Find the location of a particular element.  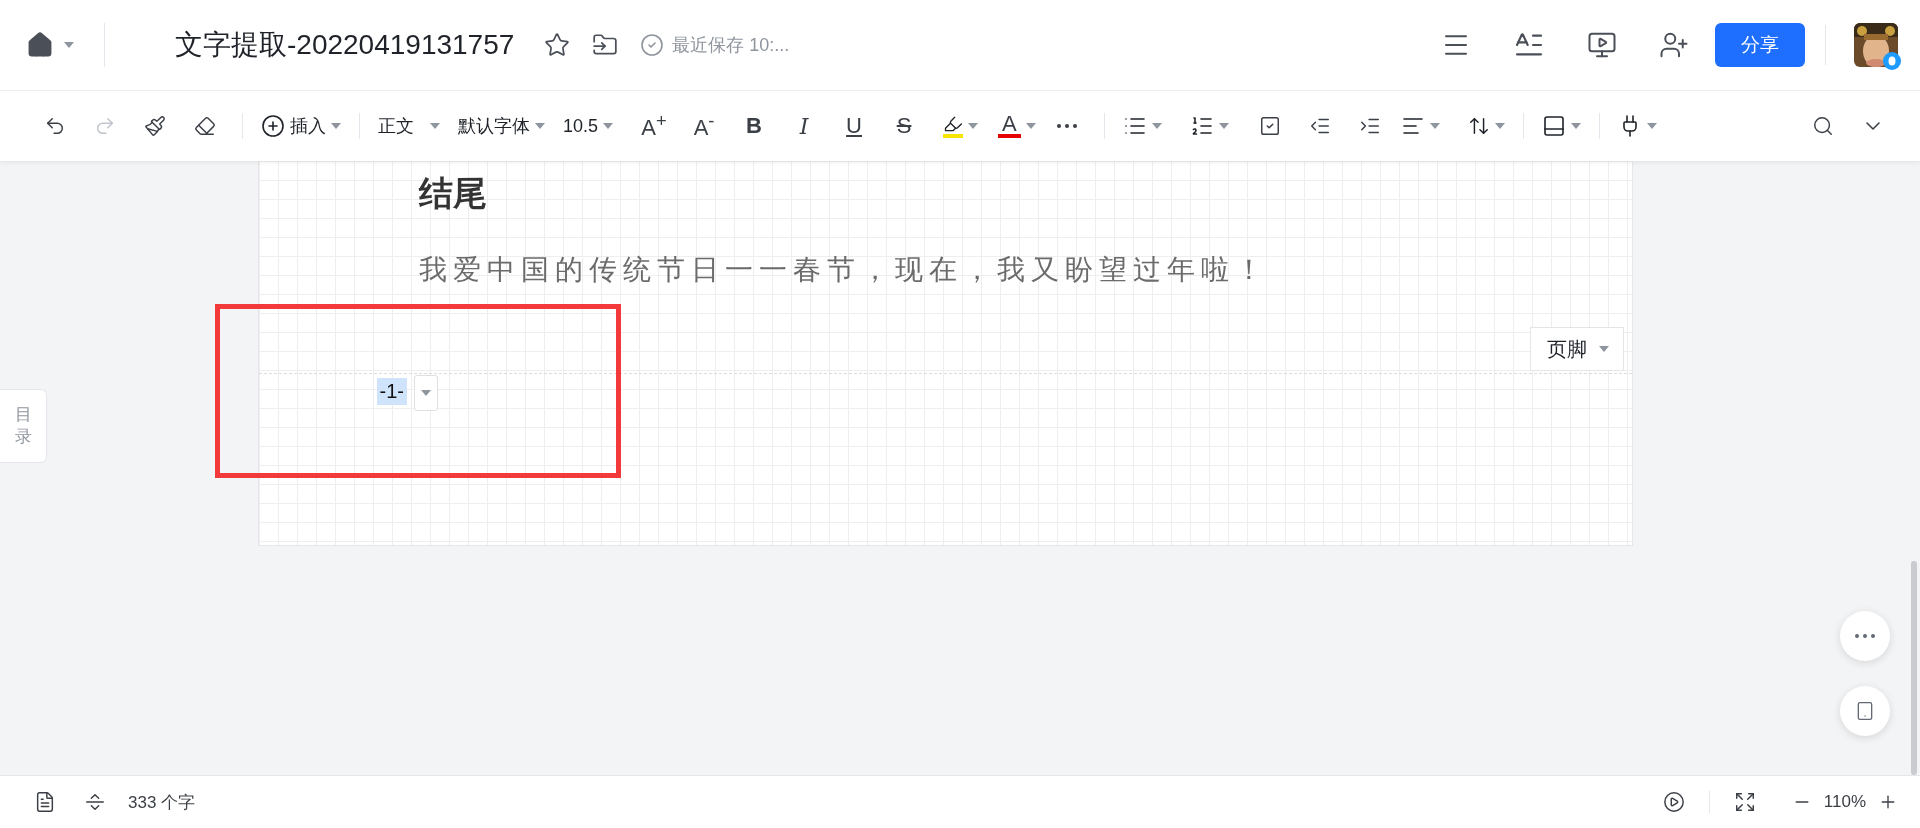

tablet-icon is located at coordinates (1865, 711).